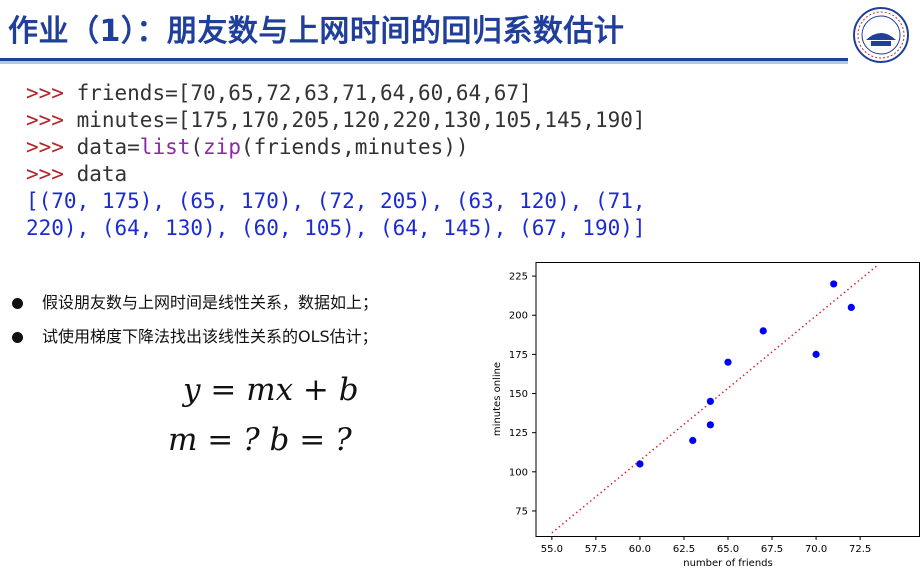  I want to click on bullet-item: 假设朋友数与上网时间是线性关系，数据如上；, so click(195, 307).